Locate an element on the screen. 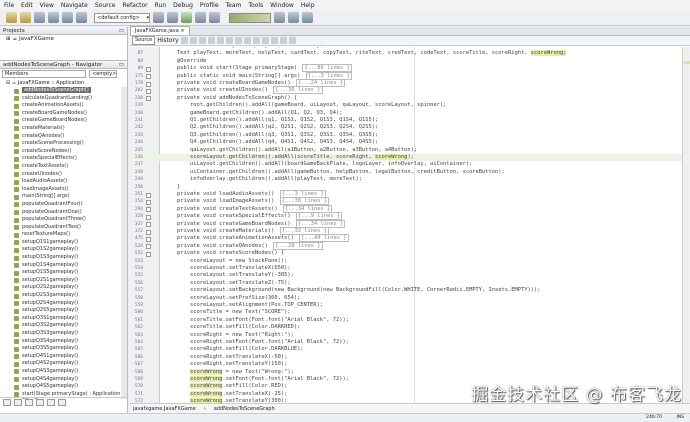 Image resolution: width=690 pixels, height=422 pixels. navigator-item: setupQ1S4gameplay() is located at coordinates (60, 266).